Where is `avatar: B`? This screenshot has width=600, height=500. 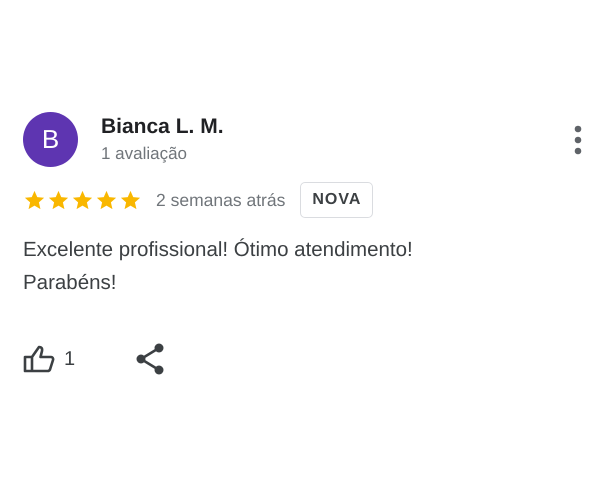
avatar: B is located at coordinates (50, 139).